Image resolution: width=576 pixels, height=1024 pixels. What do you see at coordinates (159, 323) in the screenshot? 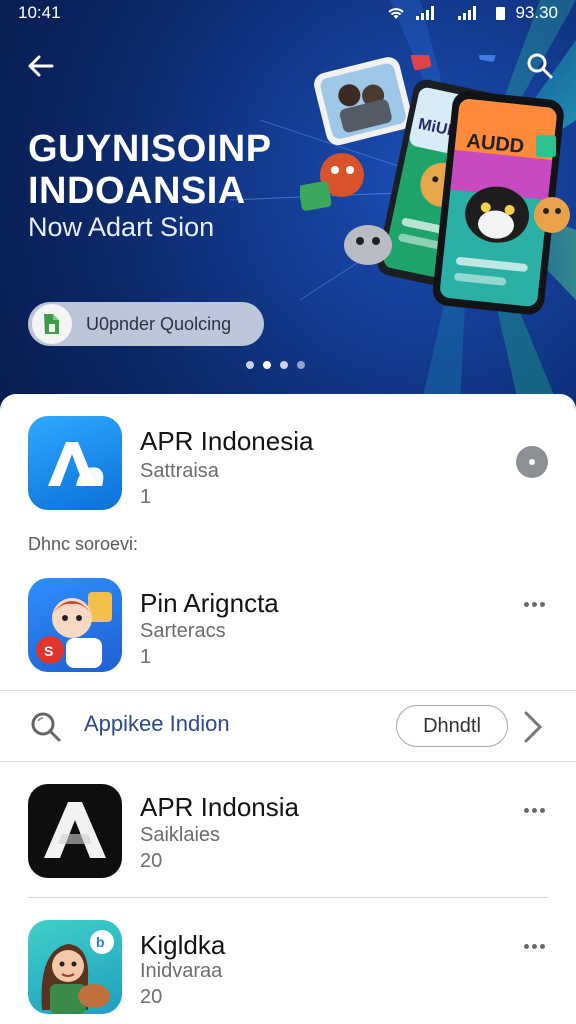
I see `chip-label: U0pnder Quolcing` at bounding box center [159, 323].